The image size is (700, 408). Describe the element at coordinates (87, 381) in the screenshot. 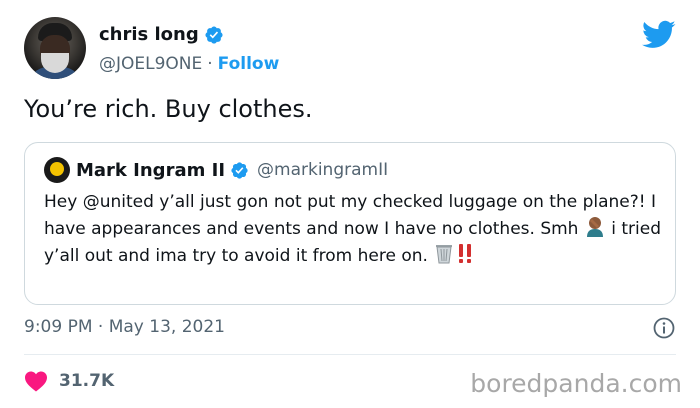

I see `like-count: 31.7K` at that location.